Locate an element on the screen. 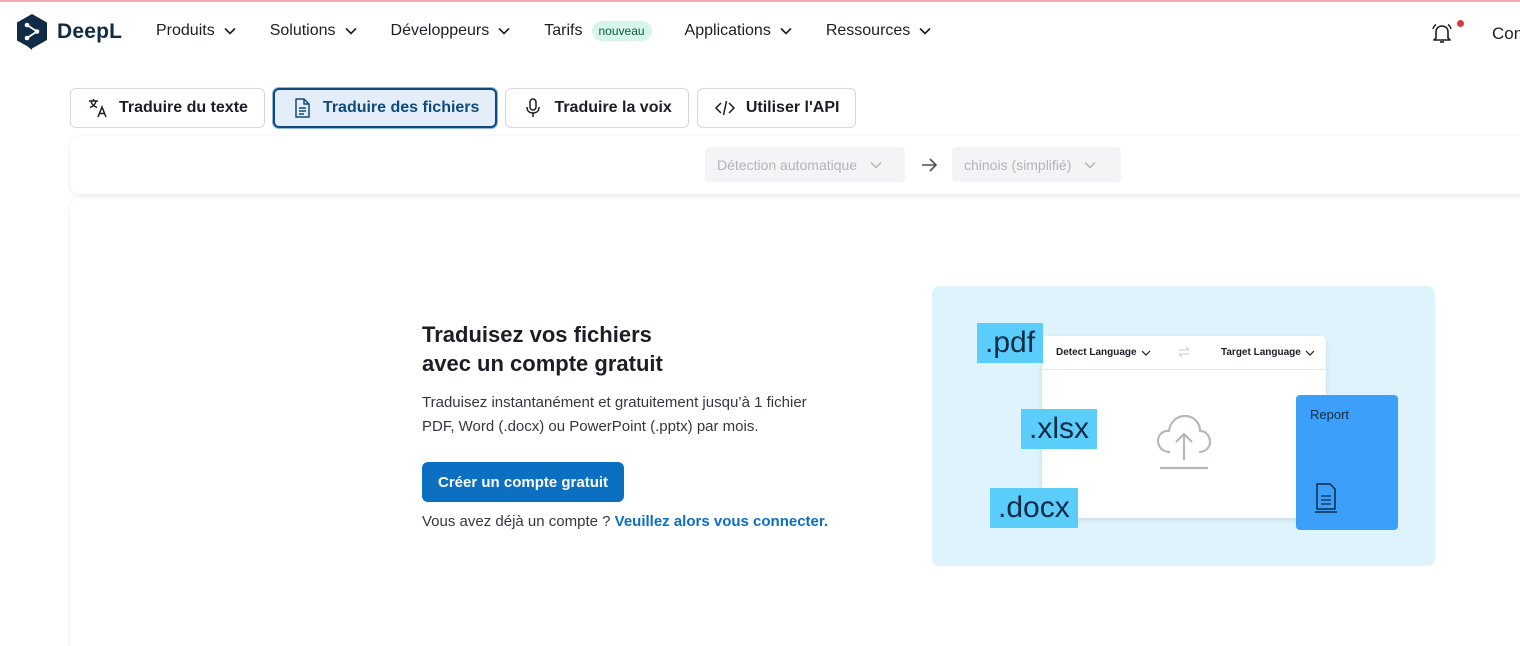 The image size is (1520, 646). tab-use-api: Utiliser l'API is located at coordinates (776, 108).